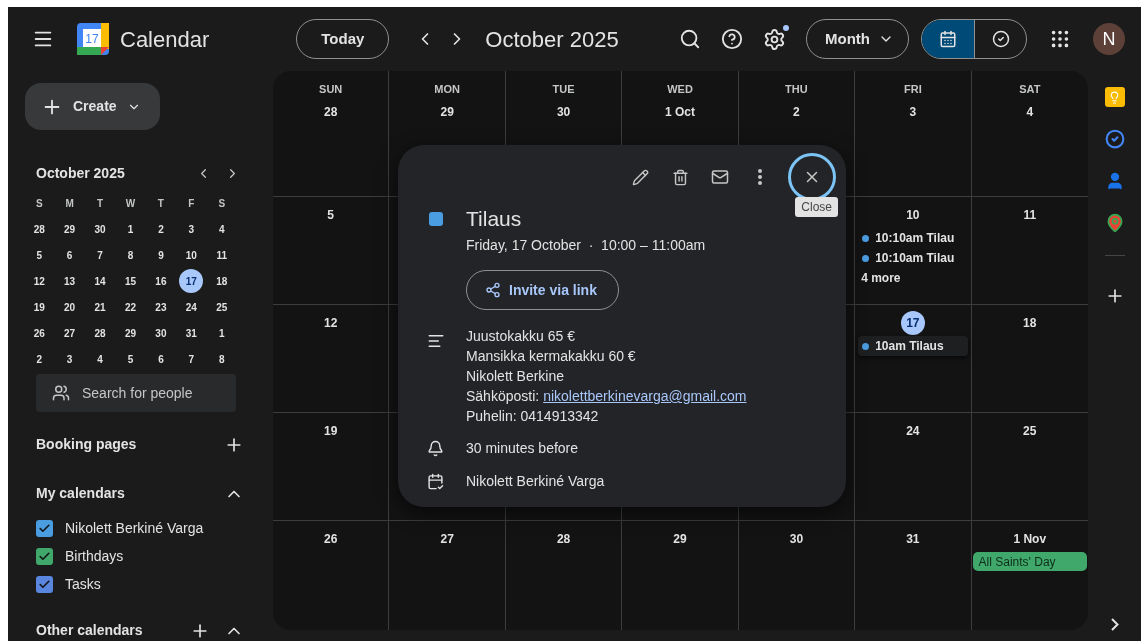 This screenshot has height=641, width=1141. Describe the element at coordinates (680, 575) in the screenshot. I see `day-cell: 29` at that location.